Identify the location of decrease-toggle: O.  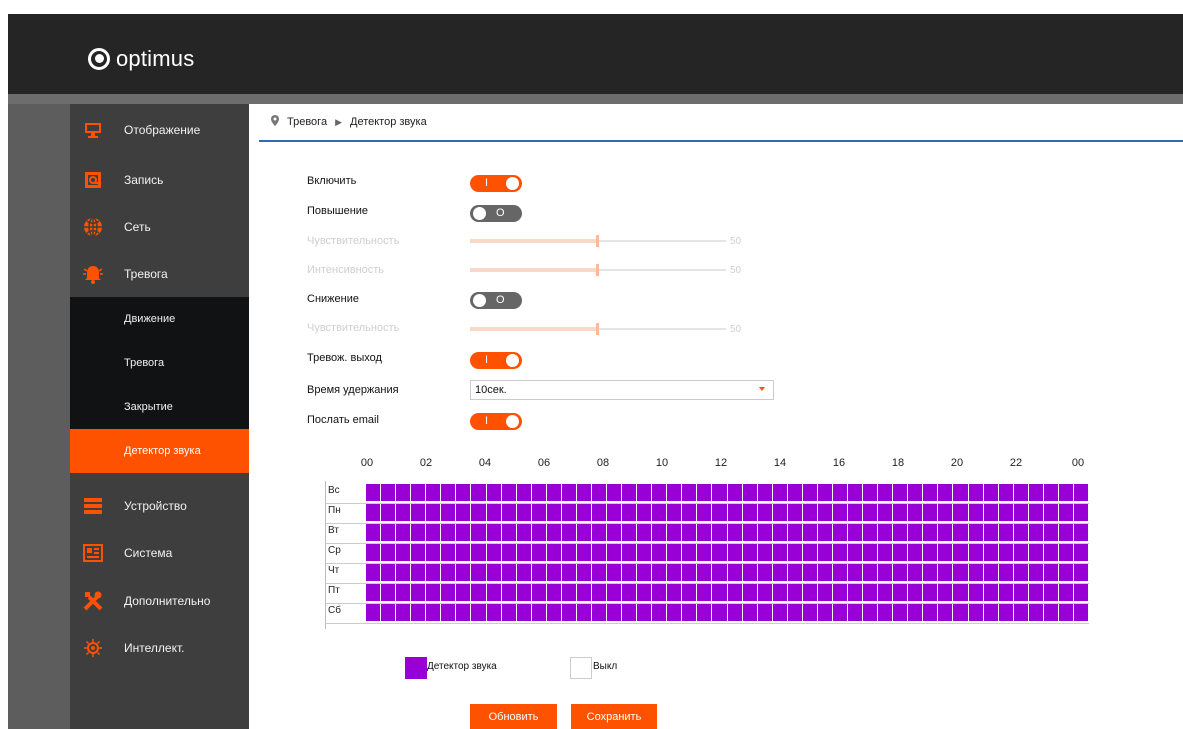
(496, 300).